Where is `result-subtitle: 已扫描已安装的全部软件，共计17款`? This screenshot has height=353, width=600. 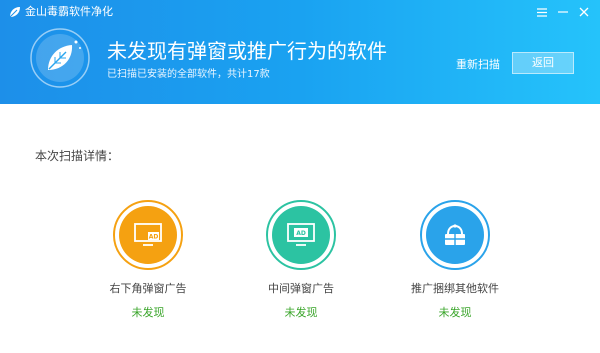
result-subtitle: 已扫描已安装的全部软件，共计17款 is located at coordinates (188, 74).